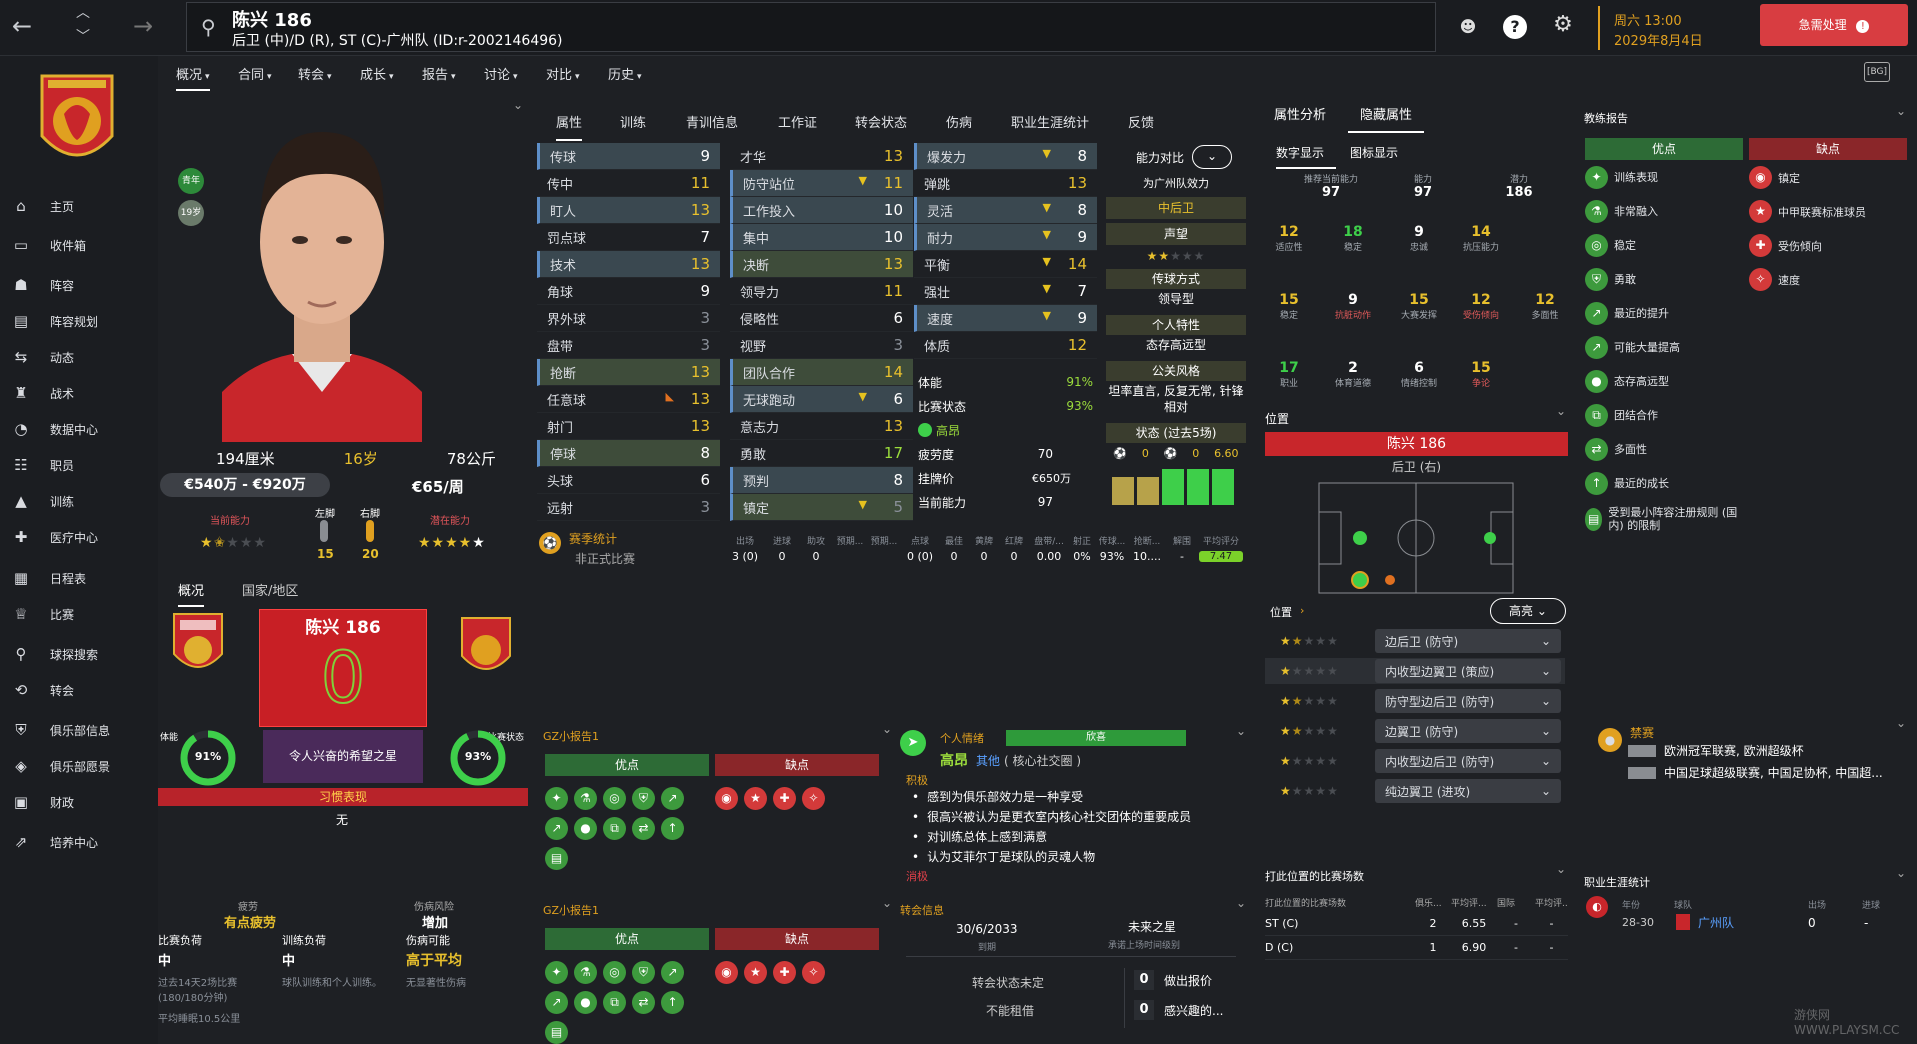 The width and height of the screenshot is (1917, 1044). What do you see at coordinates (1901, 723) in the screenshot?
I see `ban-collapse-icon: ⌄` at bounding box center [1901, 723].